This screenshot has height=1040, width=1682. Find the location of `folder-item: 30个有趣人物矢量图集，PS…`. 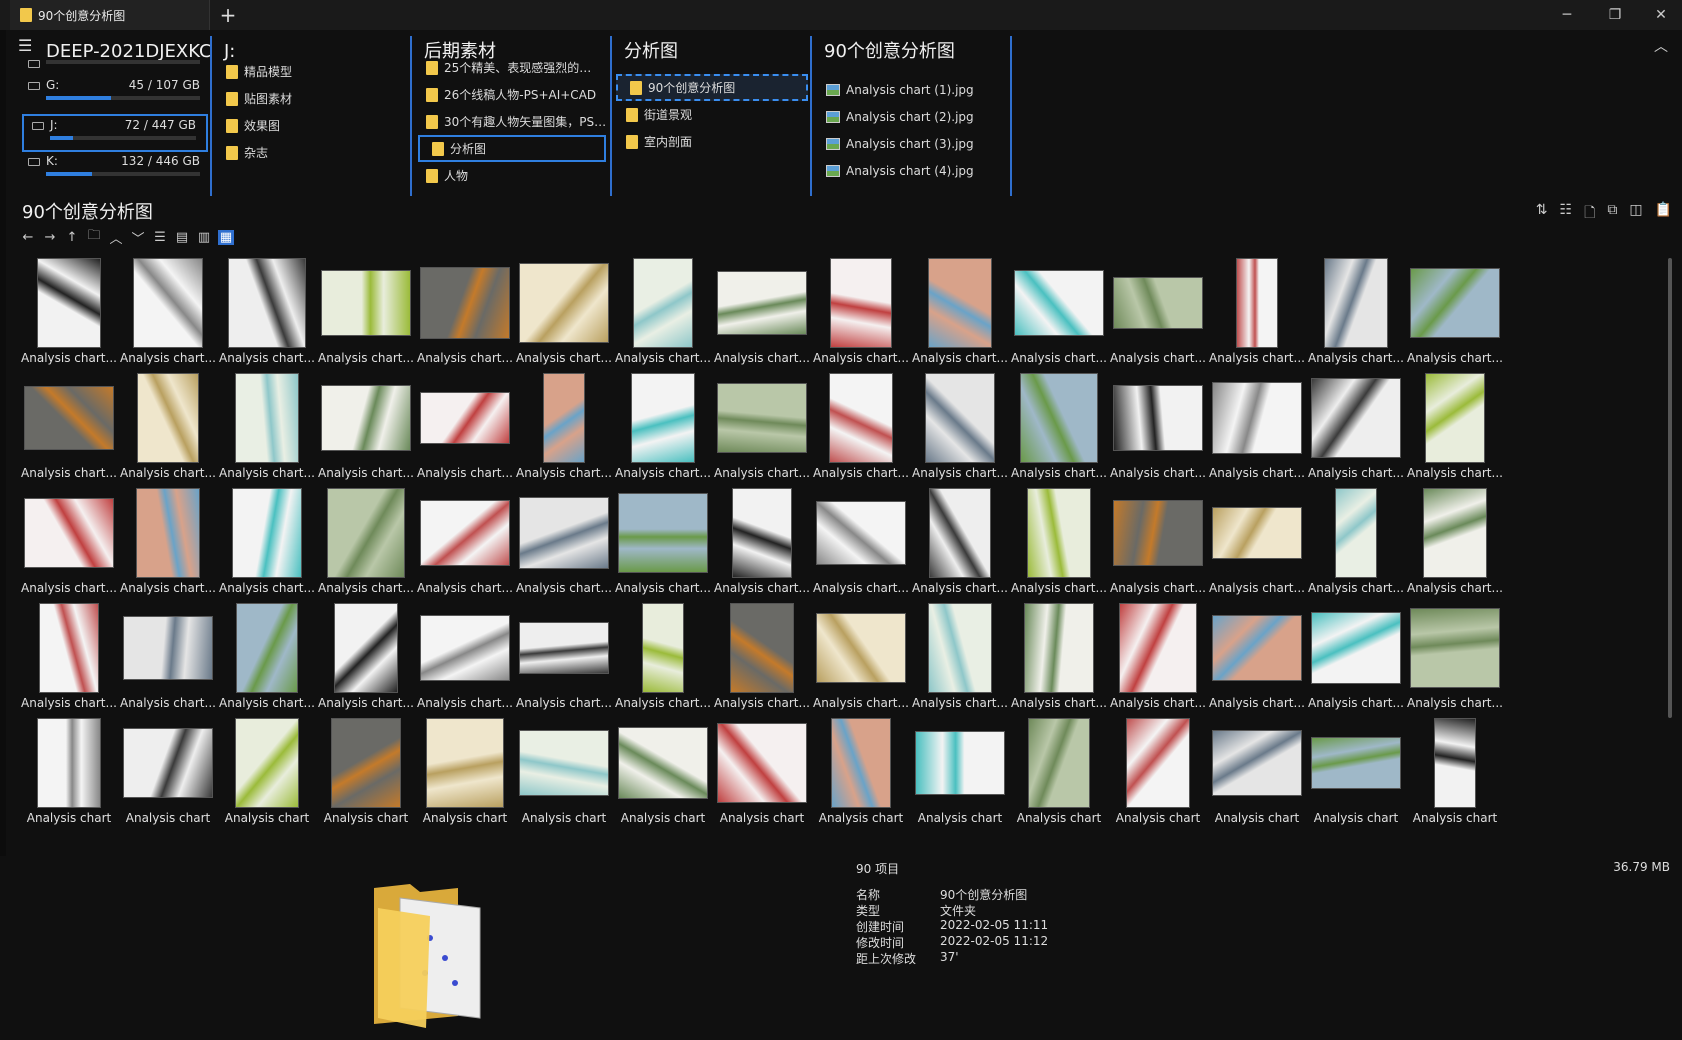

folder-item: 30个有趣人物矢量图集，PS… is located at coordinates (512, 121).